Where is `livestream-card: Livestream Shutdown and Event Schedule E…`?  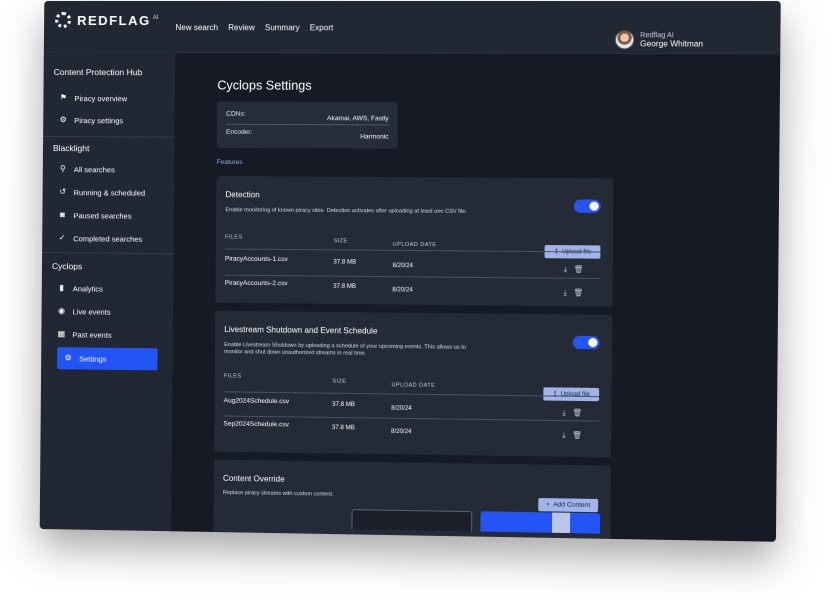 livestream-card: Livestream Shutdown and Event Schedule E… is located at coordinates (413, 384).